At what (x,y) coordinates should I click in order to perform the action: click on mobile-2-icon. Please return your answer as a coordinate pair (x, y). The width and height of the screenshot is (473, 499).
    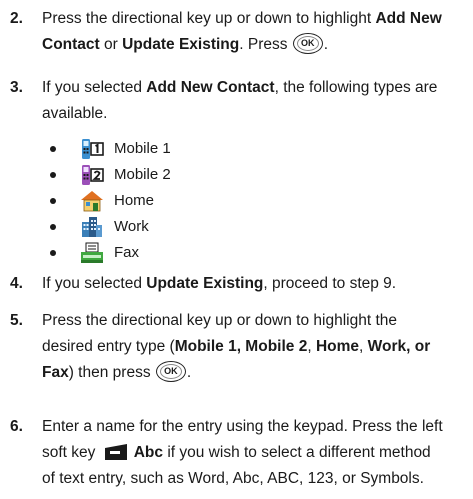
    Looking at the image, I should click on (93, 175).